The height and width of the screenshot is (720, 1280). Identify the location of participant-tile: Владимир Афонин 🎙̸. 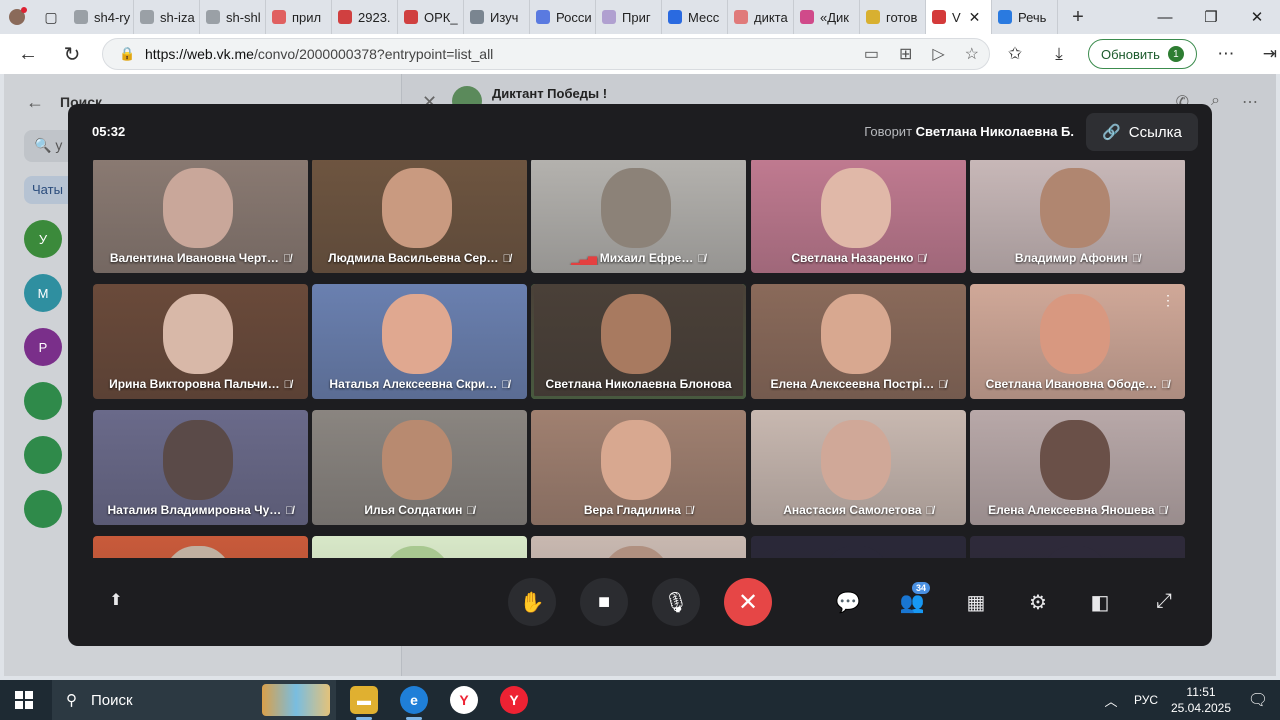
(1077, 216).